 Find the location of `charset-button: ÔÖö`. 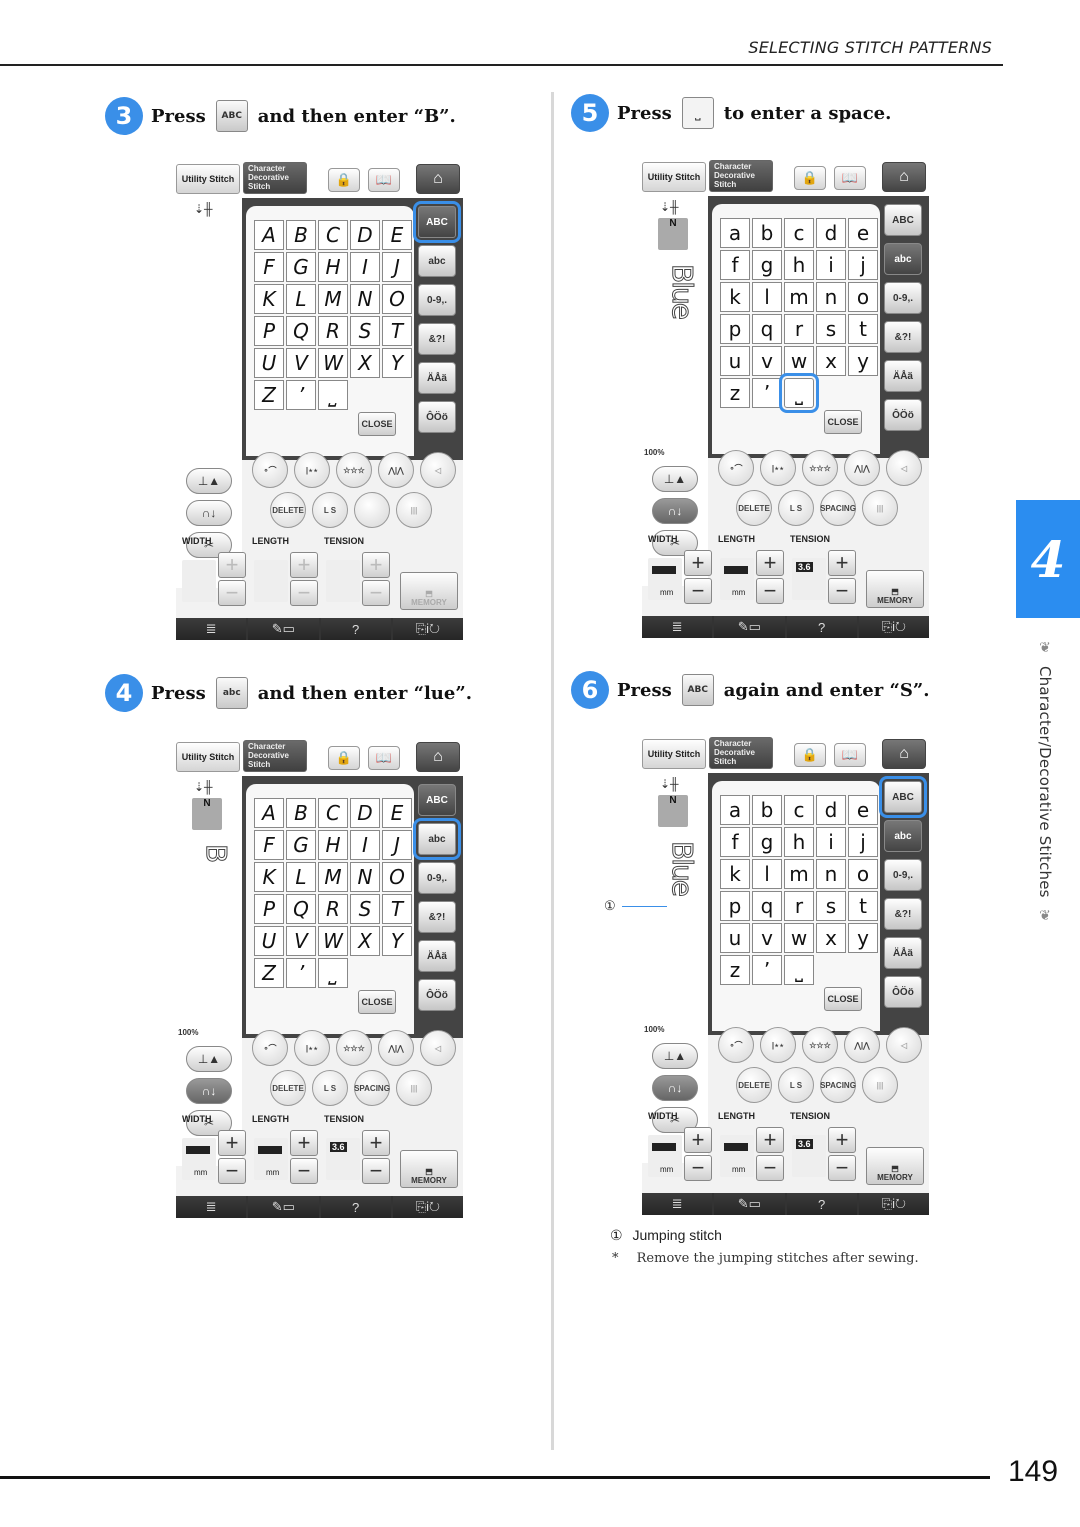

charset-button: ÔÖö is located at coordinates (437, 995).